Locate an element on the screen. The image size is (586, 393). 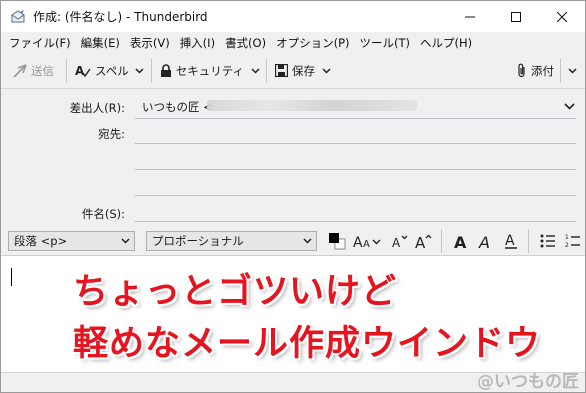
save-dropdown is located at coordinates (326, 71).